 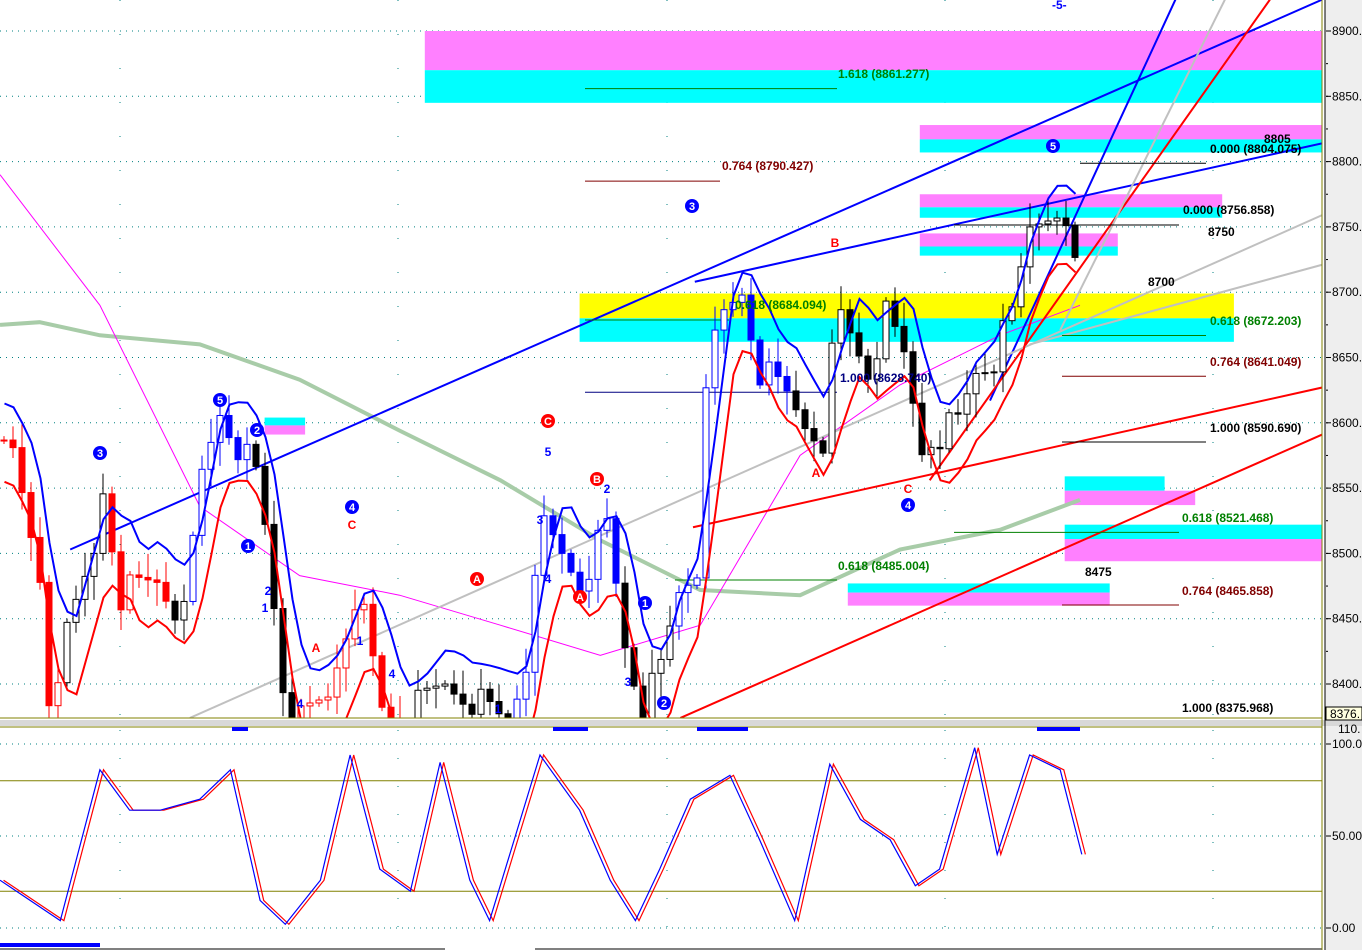 I want to click on horizontal-scrollbar-thumb, so click(x=50, y=945).